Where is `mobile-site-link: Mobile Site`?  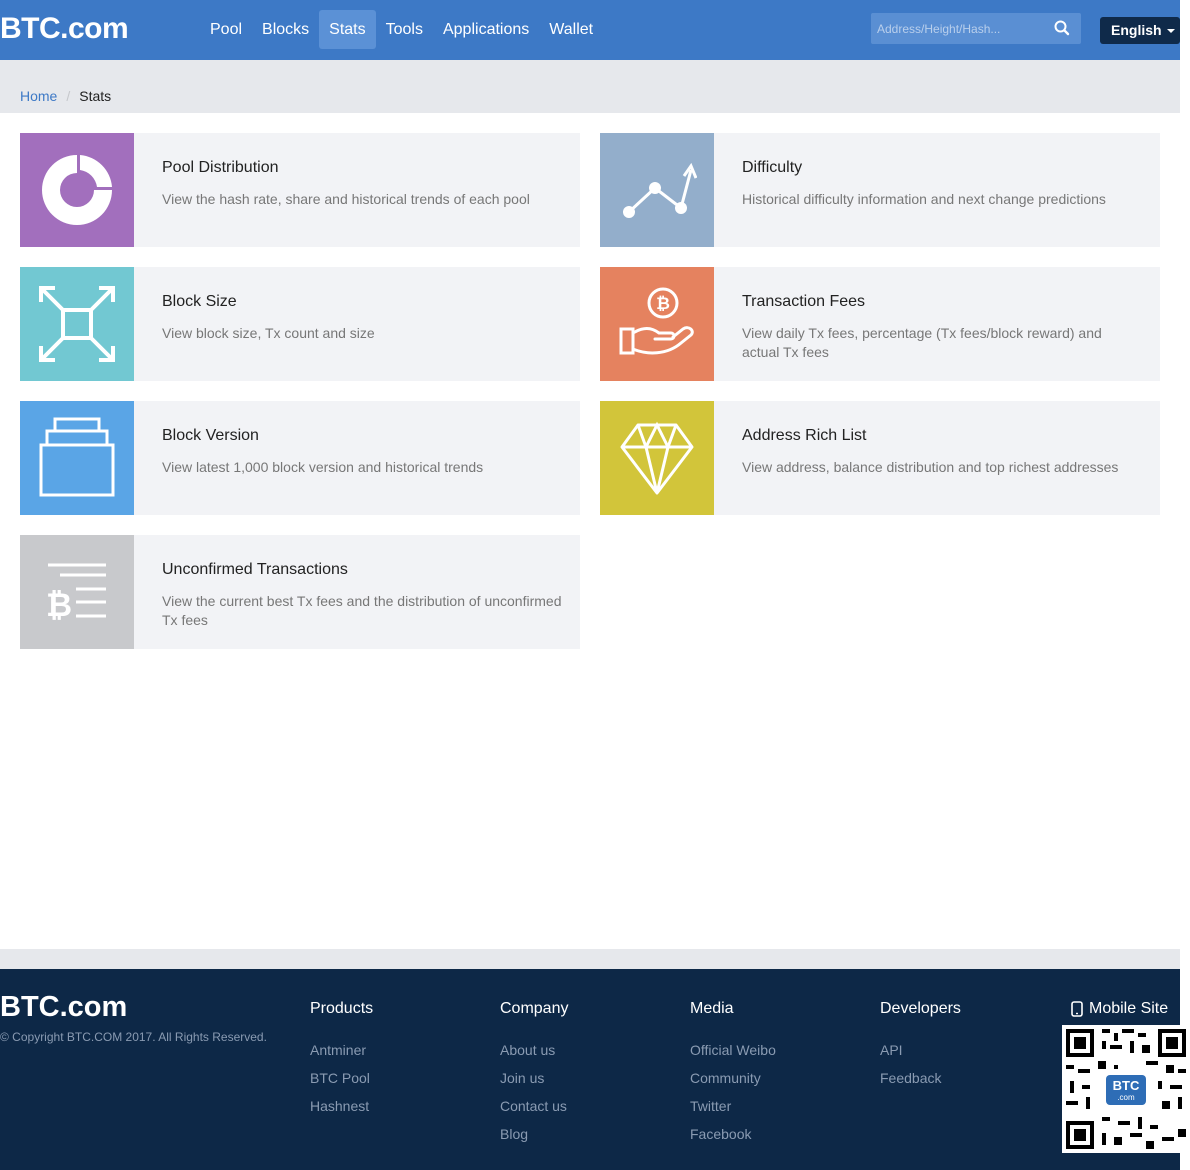 mobile-site-link: Mobile Site is located at coordinates (1119, 1009).